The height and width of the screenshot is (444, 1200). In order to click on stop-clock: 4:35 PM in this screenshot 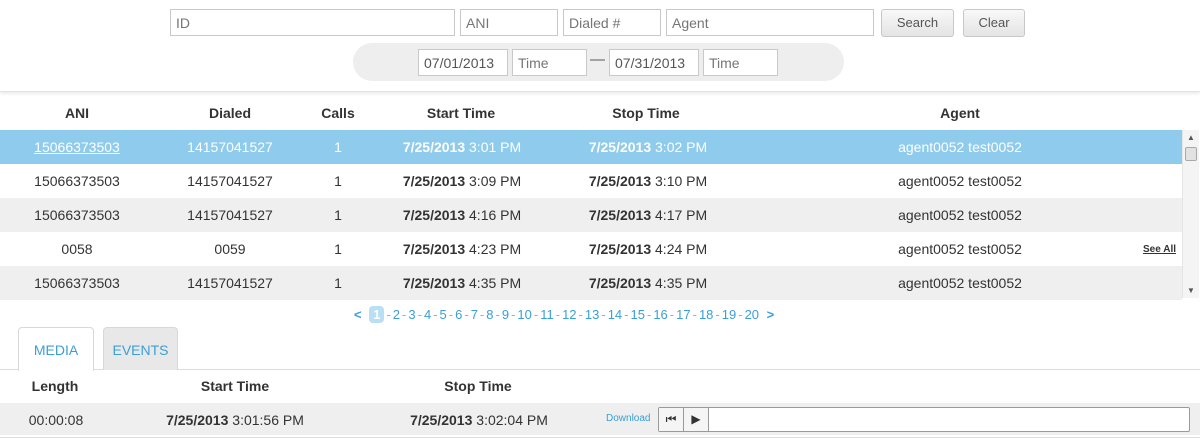, I will do `click(681, 283)`.